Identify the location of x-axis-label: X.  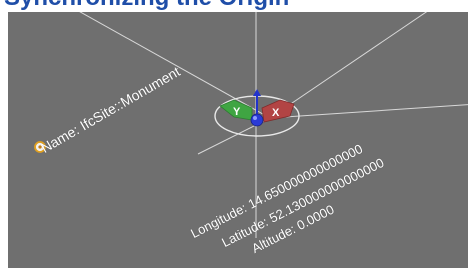
(276, 113).